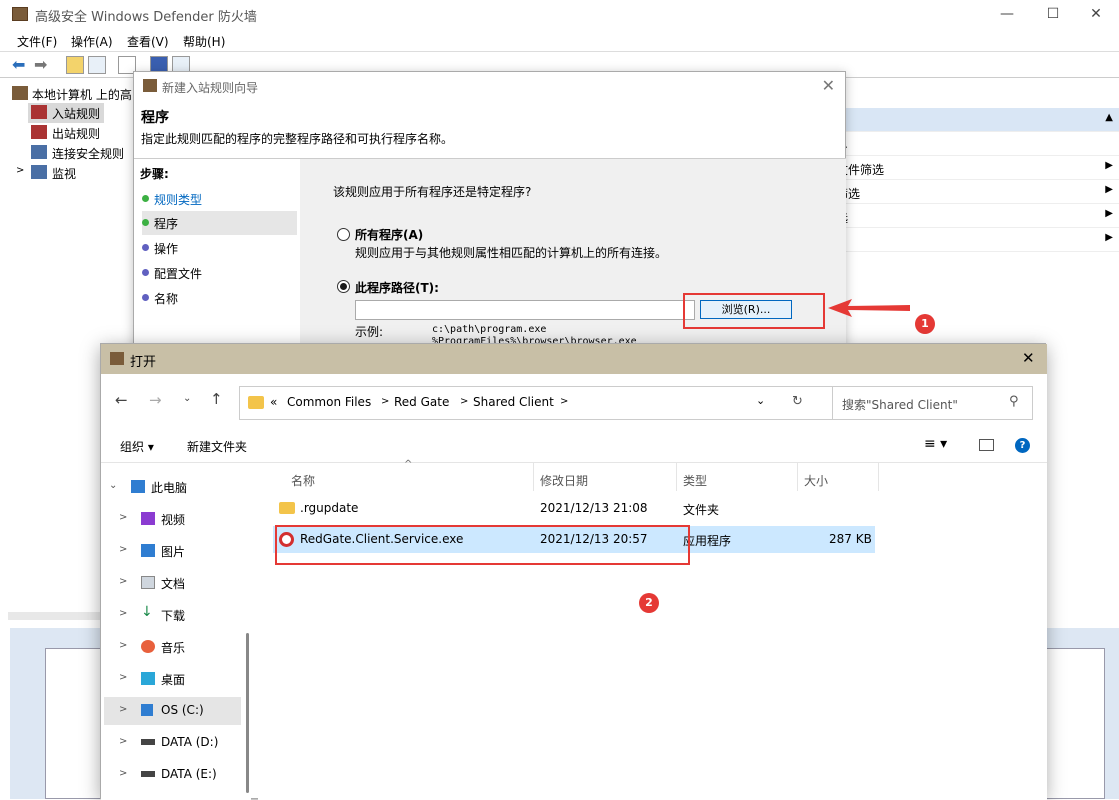 The width and height of the screenshot is (1119, 800). I want to click on minimize-button: —, so click(1007, 15).